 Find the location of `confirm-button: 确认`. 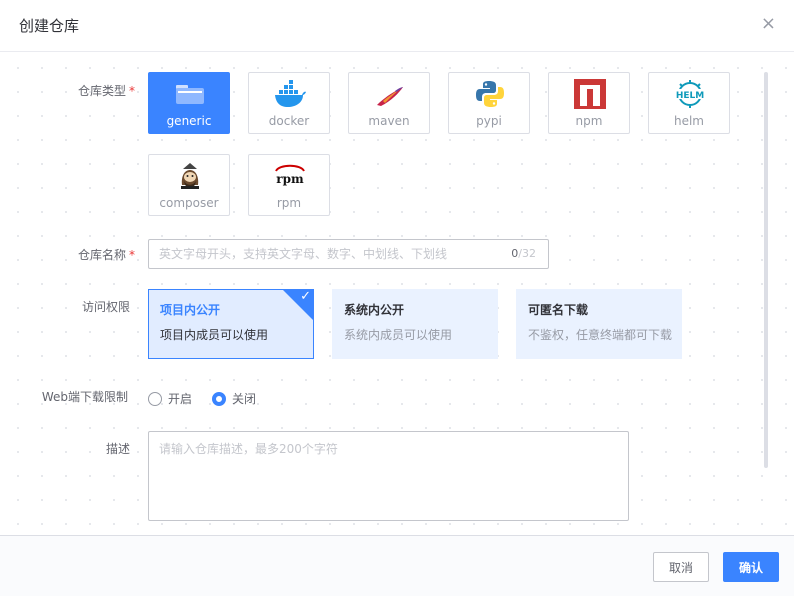

confirm-button: 确认 is located at coordinates (751, 567).